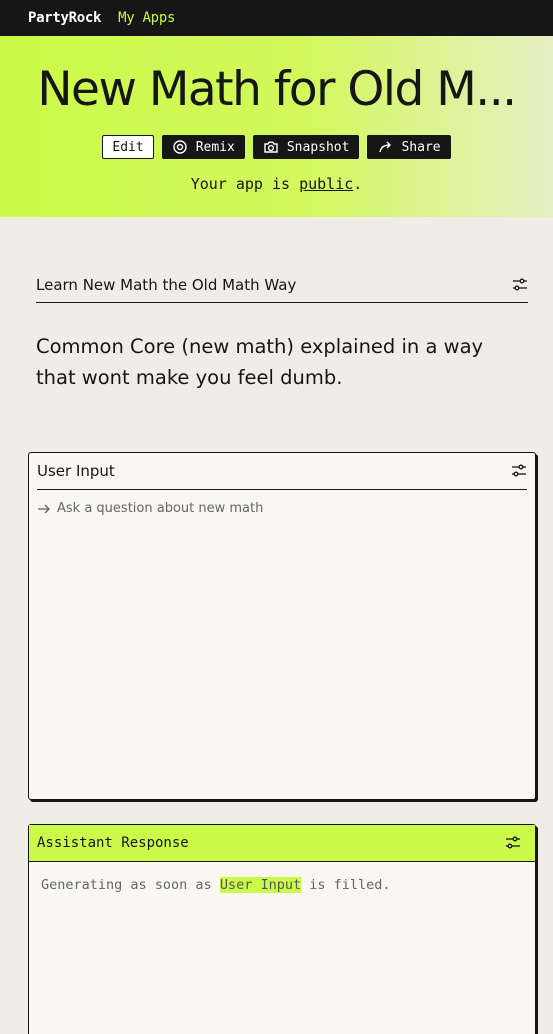 This screenshot has height=1034, width=553. I want to click on share-arrow-icon, so click(385, 147).